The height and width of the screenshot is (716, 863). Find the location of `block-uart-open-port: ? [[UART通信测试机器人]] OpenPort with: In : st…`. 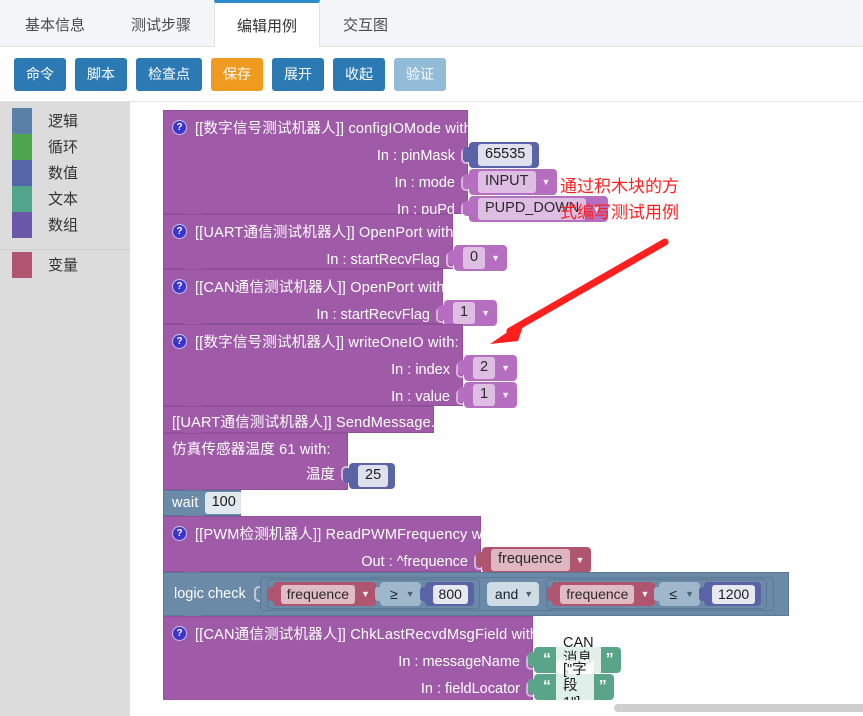

block-uart-open-port: ? [[UART通信测试机器人]] OpenPort with: In : st… is located at coordinates (335, 244).